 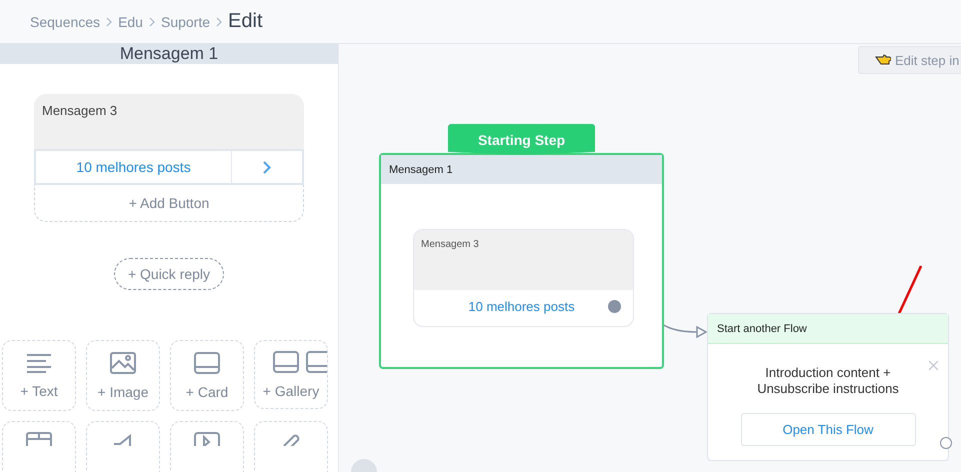 What do you see at coordinates (123, 446) in the screenshot?
I see `add-audio-tile` at bounding box center [123, 446].